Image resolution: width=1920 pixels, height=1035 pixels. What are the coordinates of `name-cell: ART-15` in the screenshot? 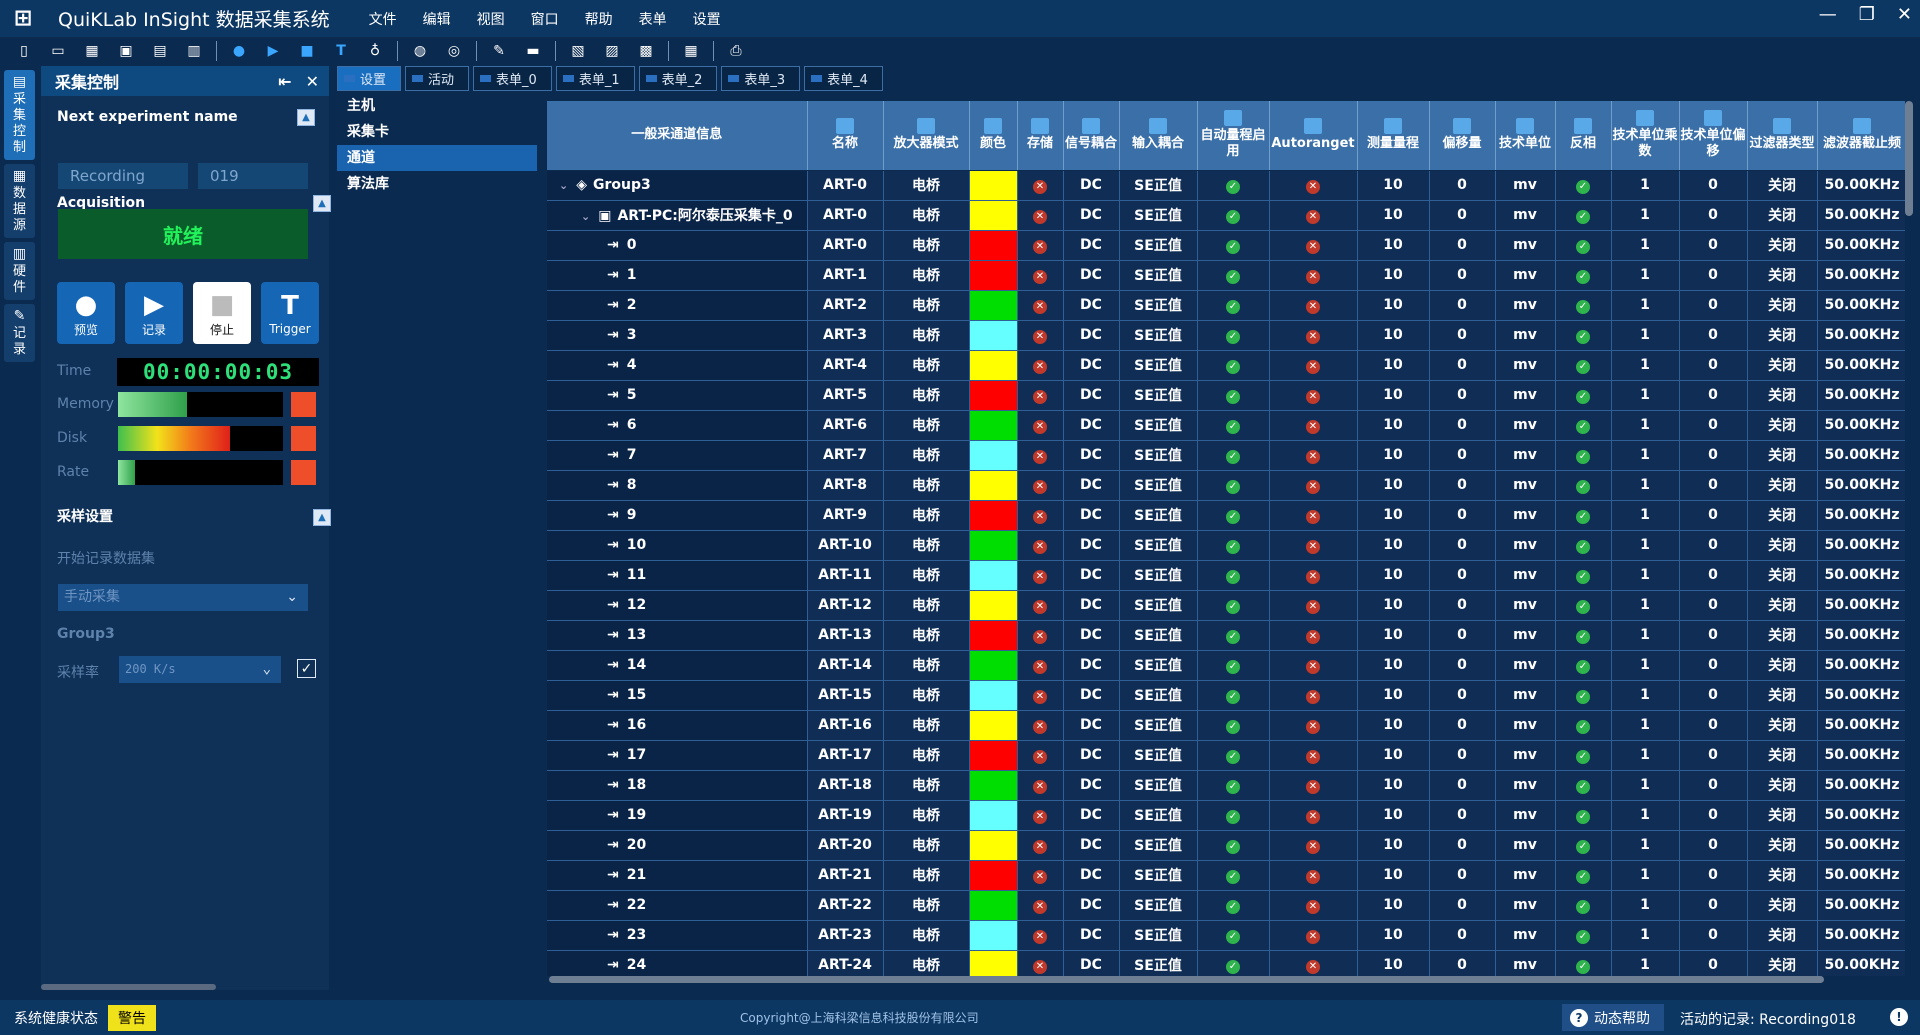 It's located at (845, 695).